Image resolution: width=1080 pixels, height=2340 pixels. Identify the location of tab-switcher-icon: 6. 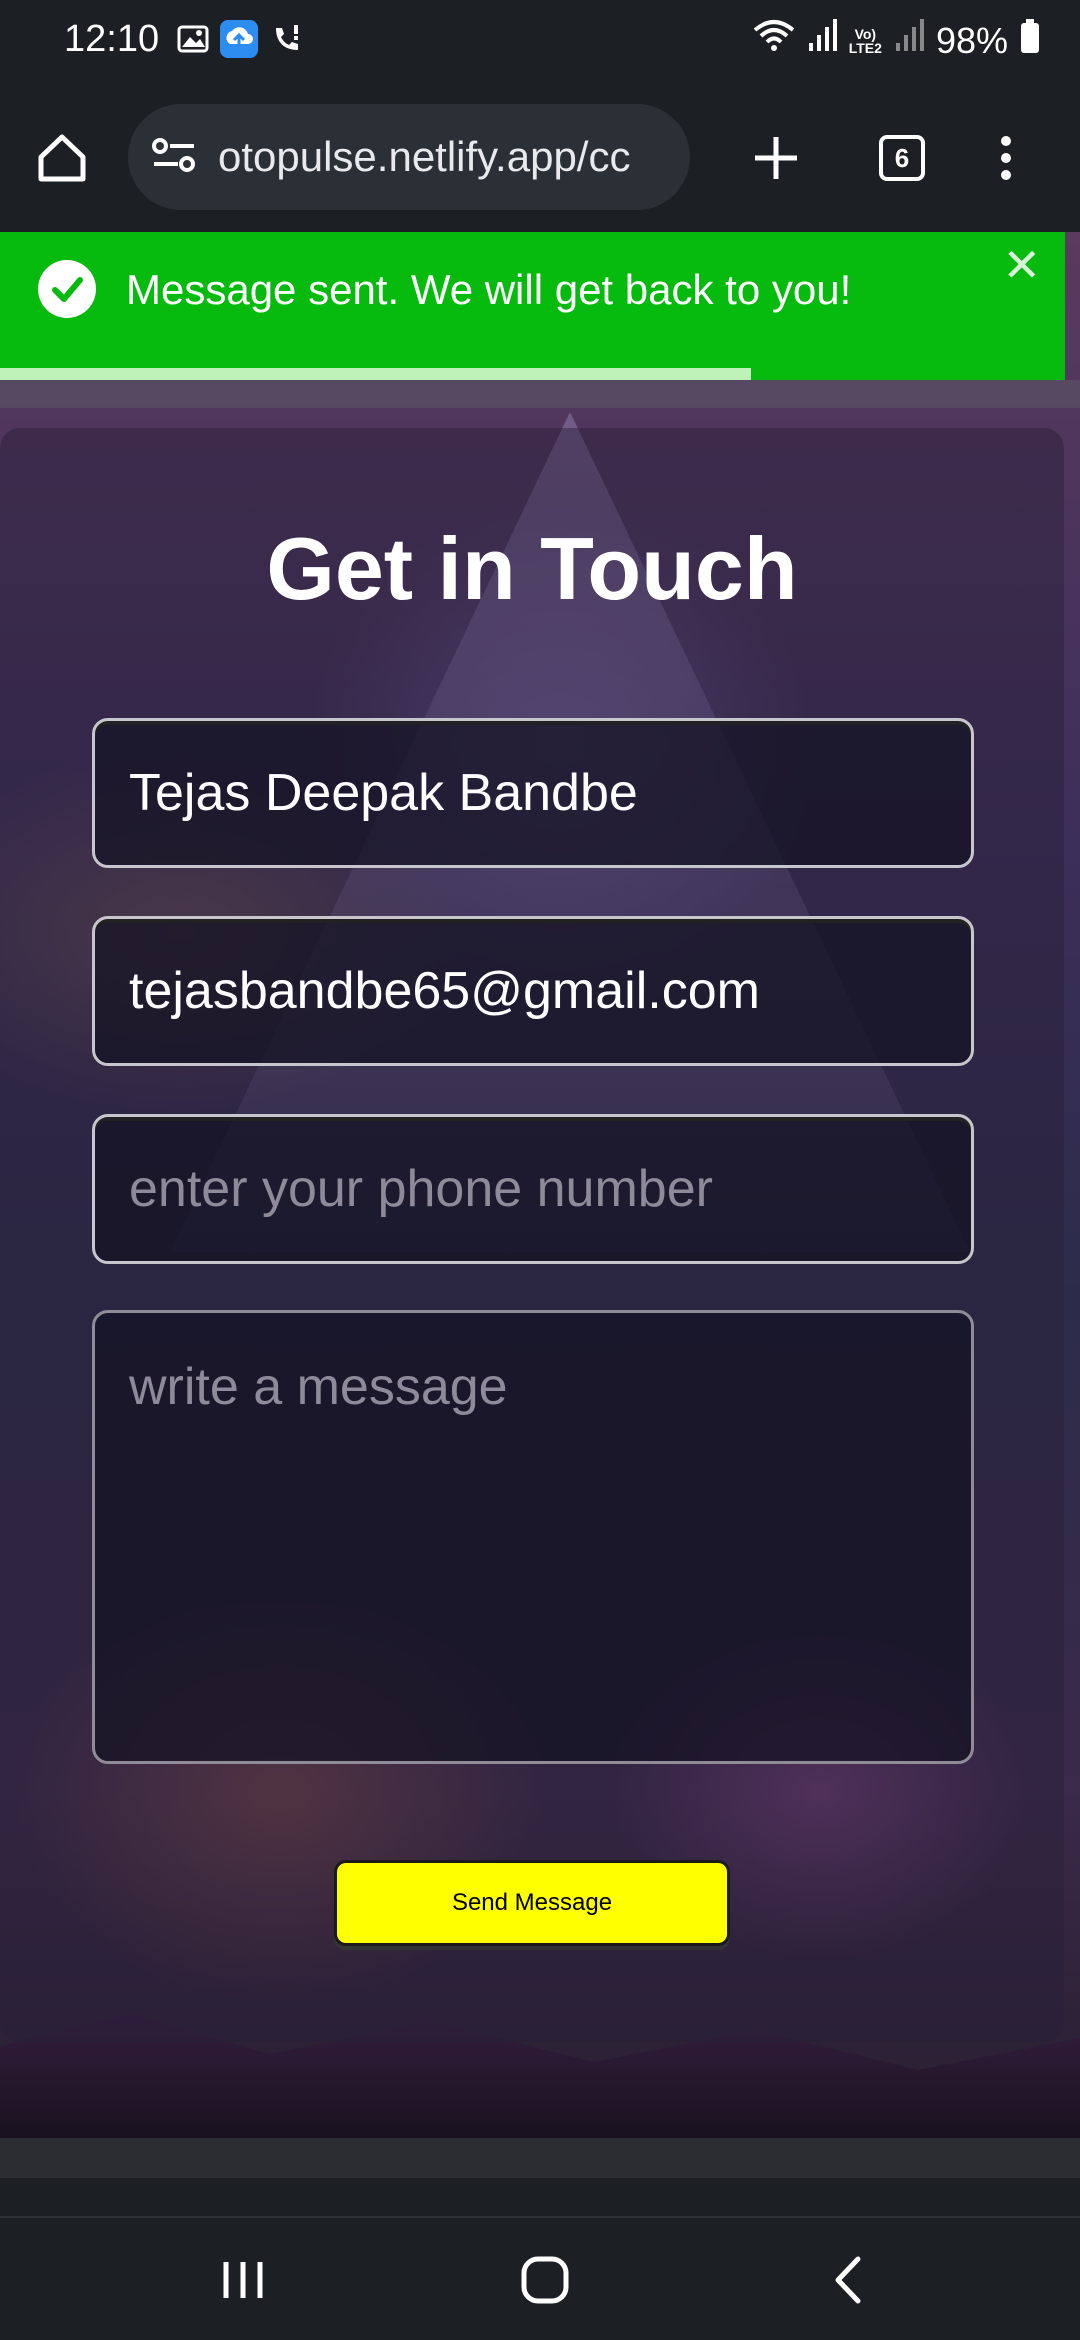
(902, 158).